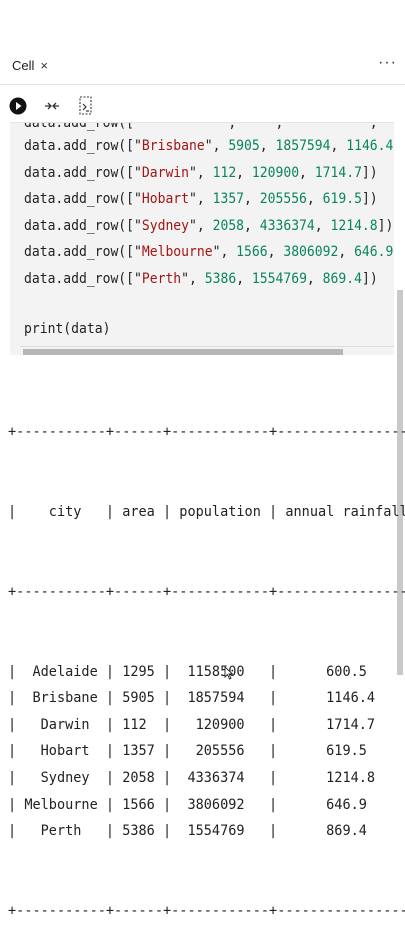 The image size is (405, 951). Describe the element at coordinates (206, 724) in the screenshot. I see `table-row: | Darwin | 112 | 120900 | 1714.7 |` at that location.